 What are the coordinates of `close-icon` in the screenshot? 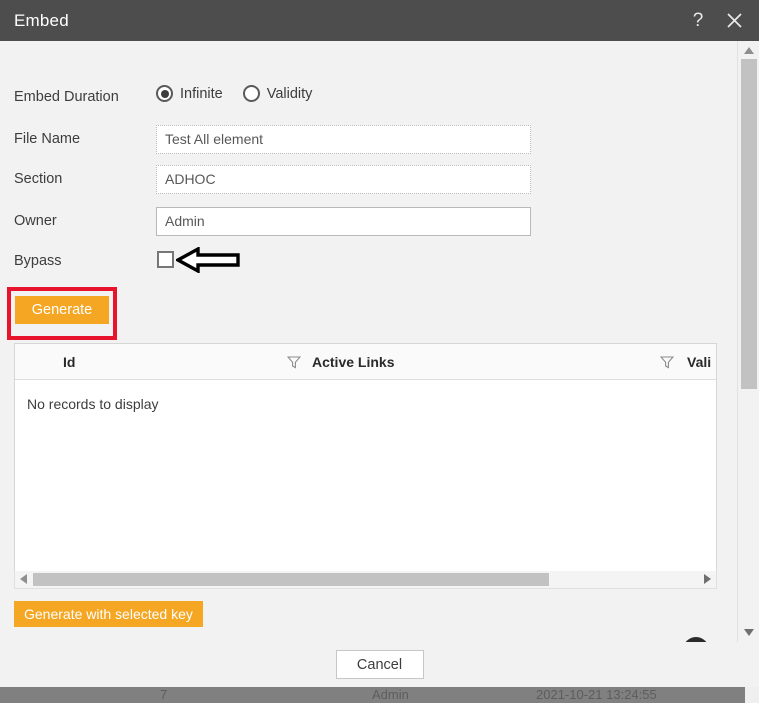 It's located at (734, 20).